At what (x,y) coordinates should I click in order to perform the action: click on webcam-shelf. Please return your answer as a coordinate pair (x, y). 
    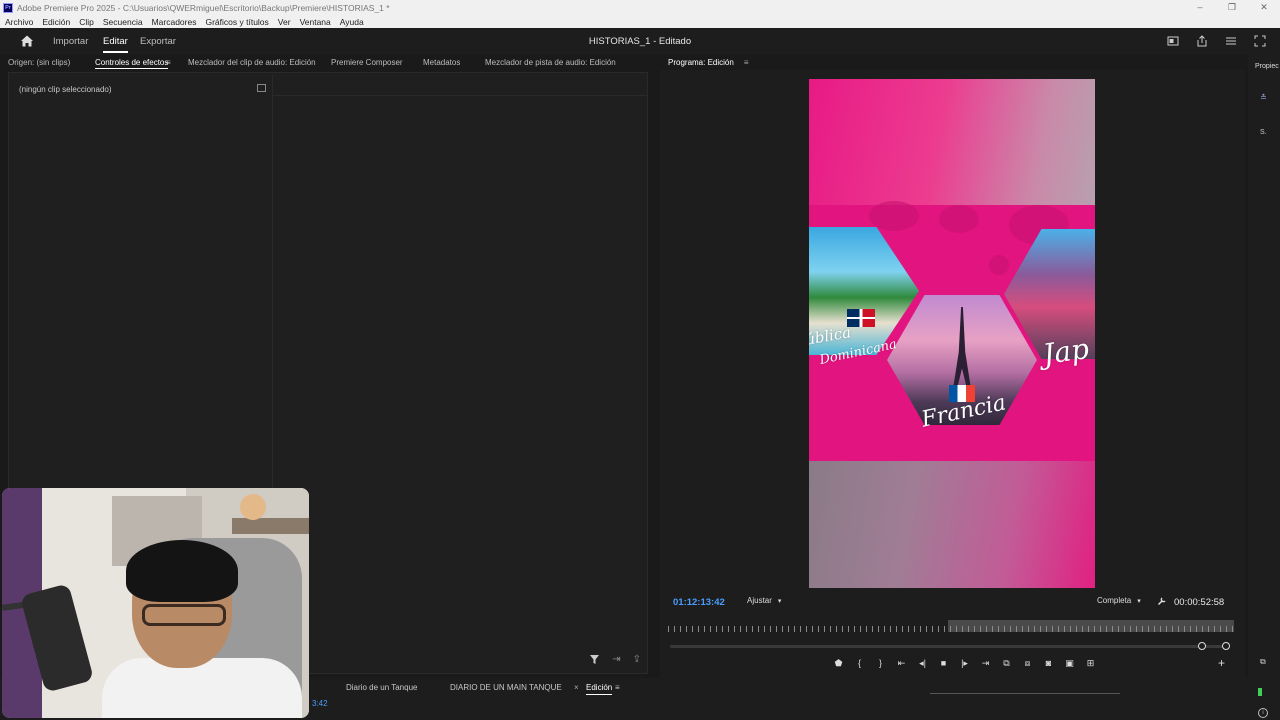
    Looking at the image, I should click on (270, 526).